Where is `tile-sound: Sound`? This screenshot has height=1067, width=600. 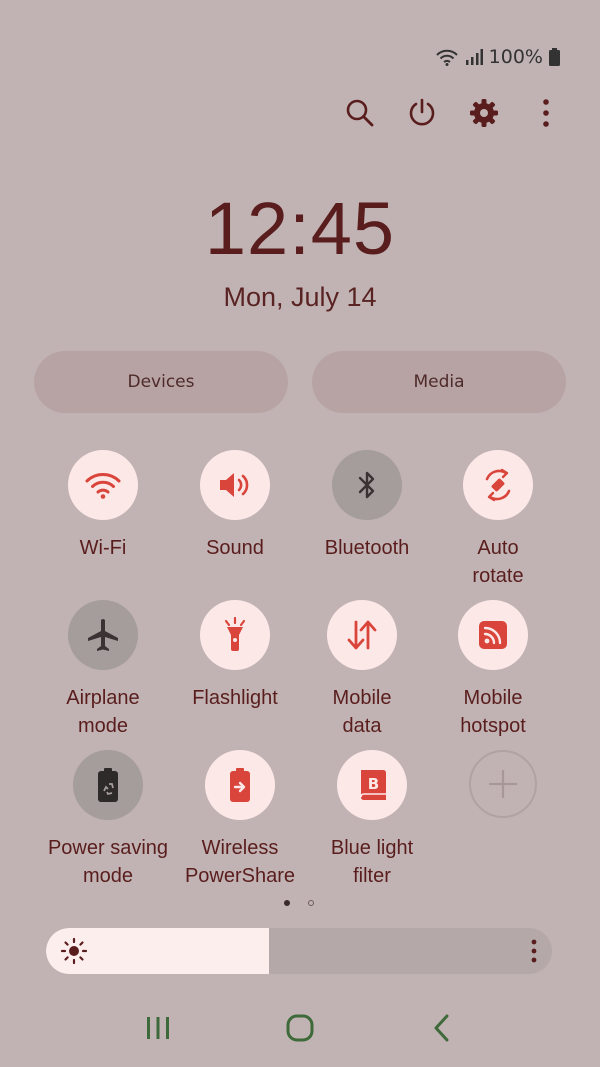
tile-sound: Sound is located at coordinates (235, 506).